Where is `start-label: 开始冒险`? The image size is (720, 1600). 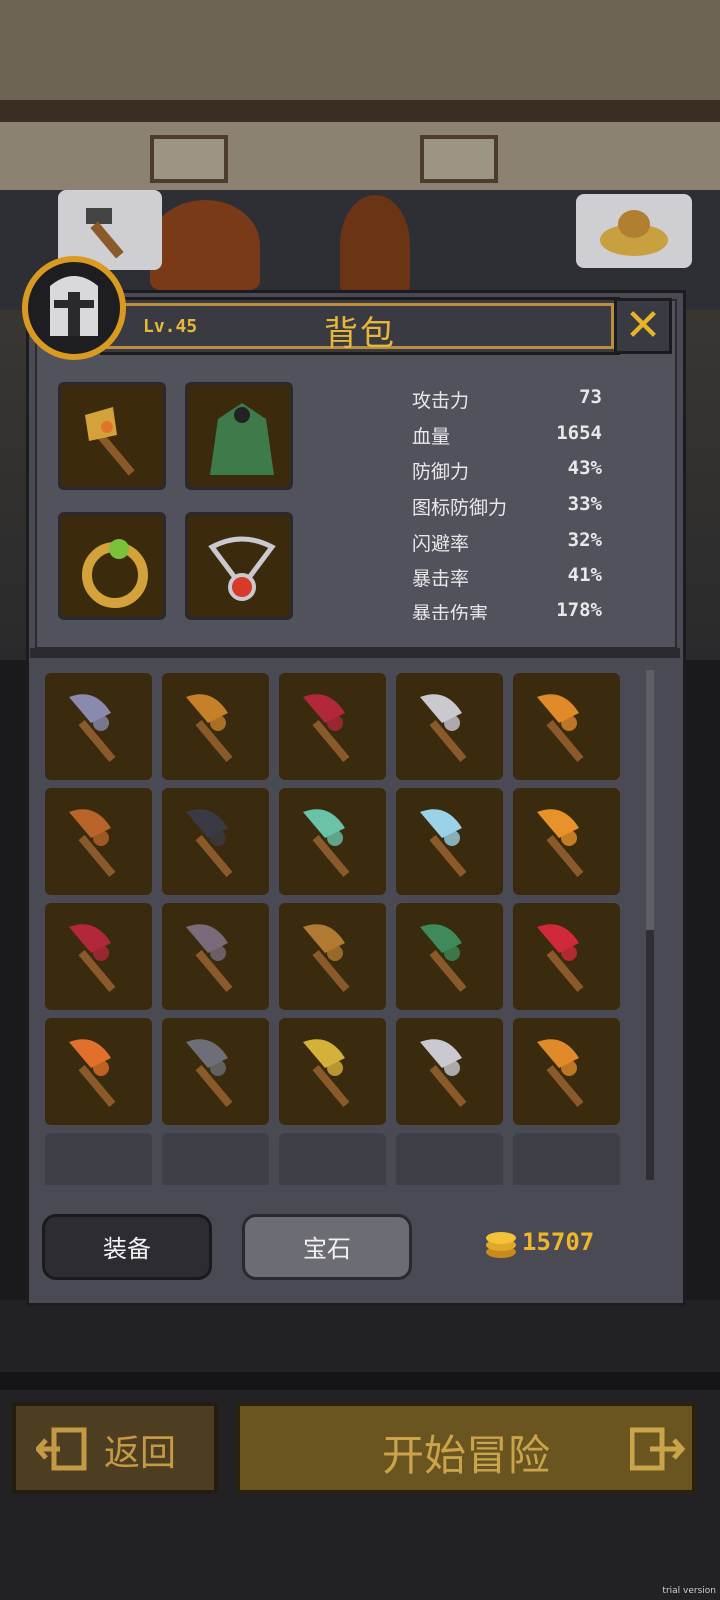
start-label: 开始冒险 is located at coordinates (465, 1455).